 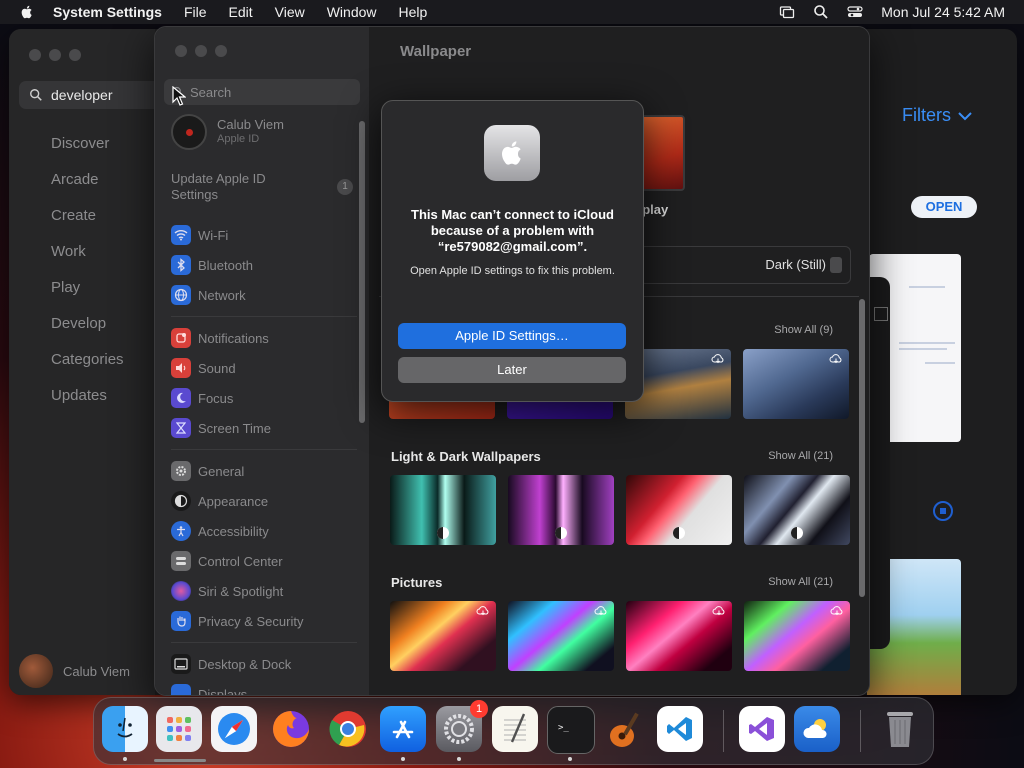 What do you see at coordinates (237, 621) in the screenshot?
I see `sidebar-item-privacy-security: Privacy & Security` at bounding box center [237, 621].